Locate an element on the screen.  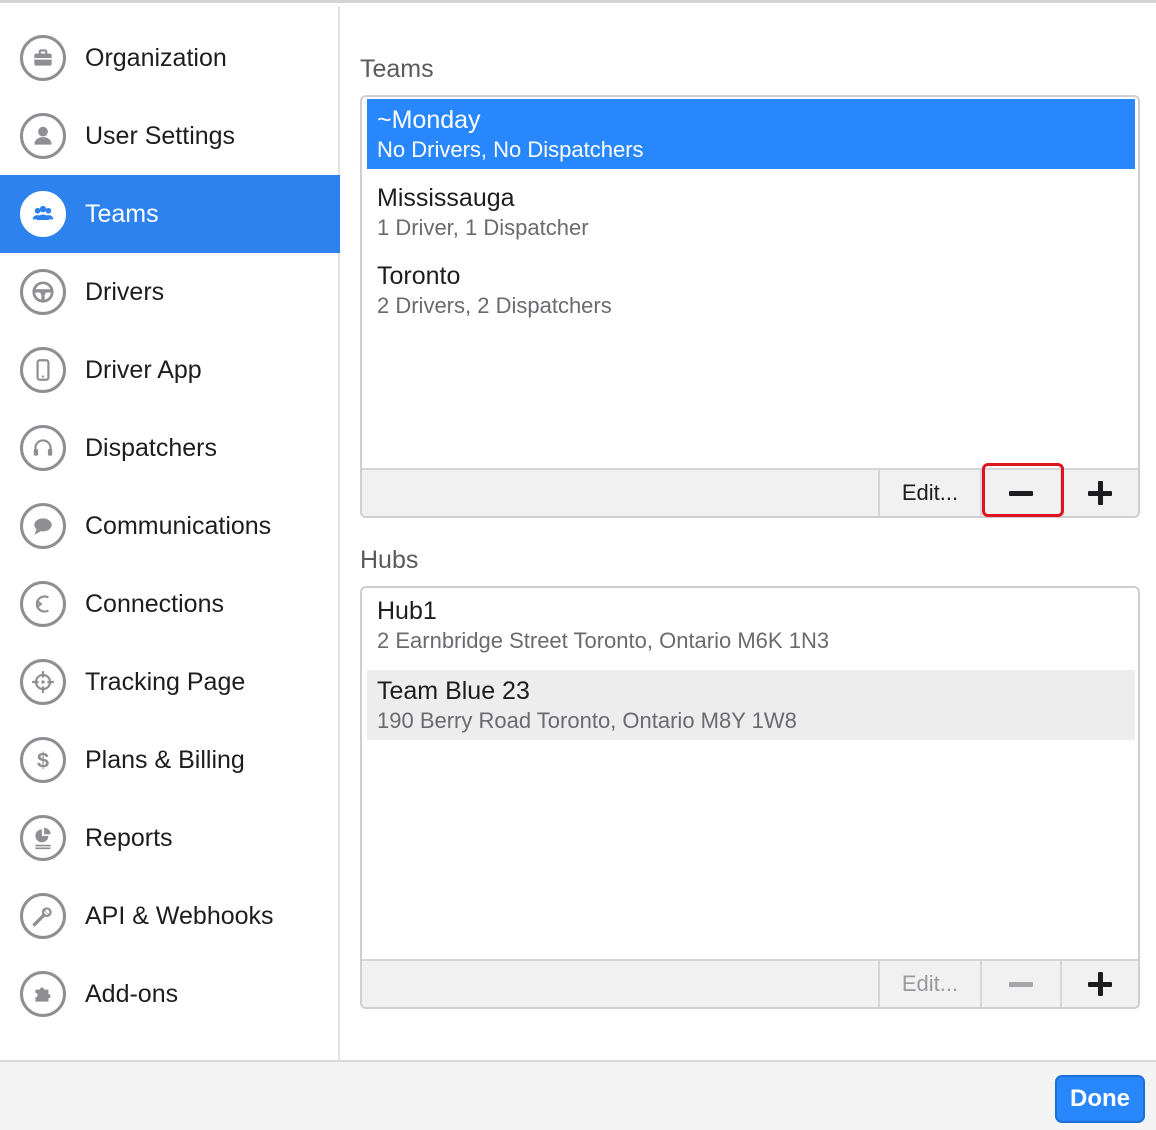
minus-icon is located at coordinates (1021, 984).